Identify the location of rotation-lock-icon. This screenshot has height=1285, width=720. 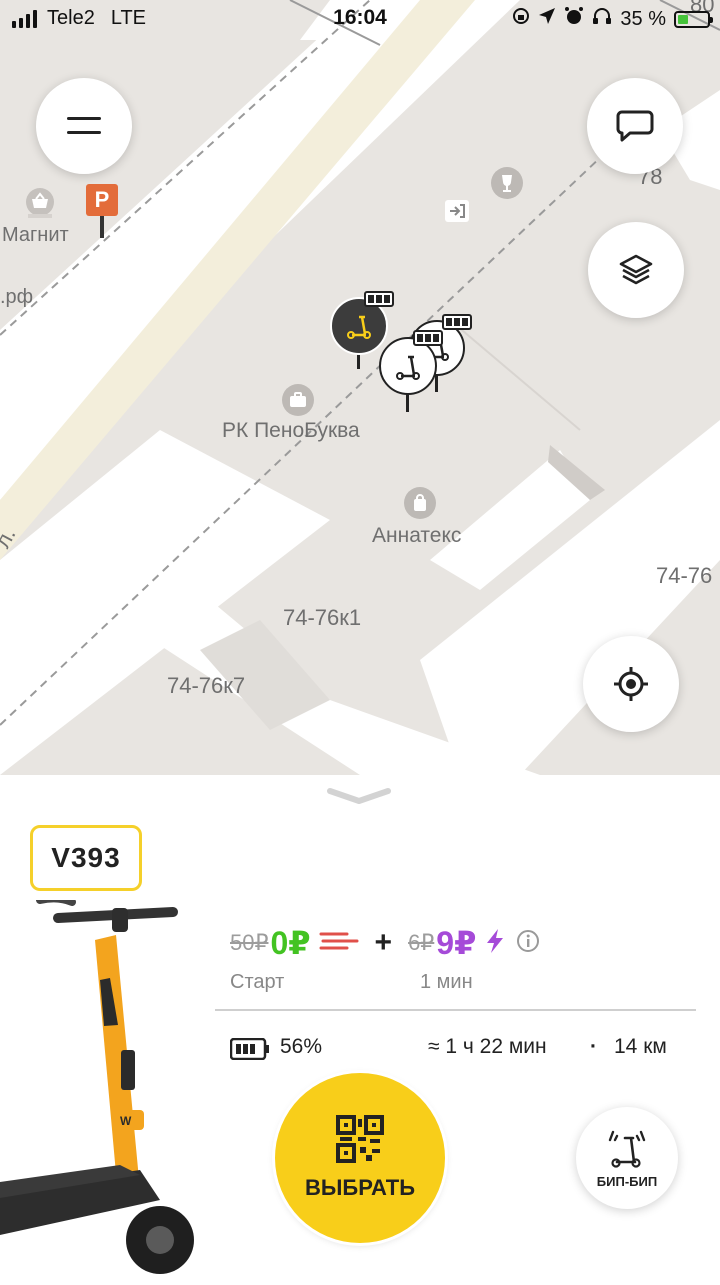
(521, 19).